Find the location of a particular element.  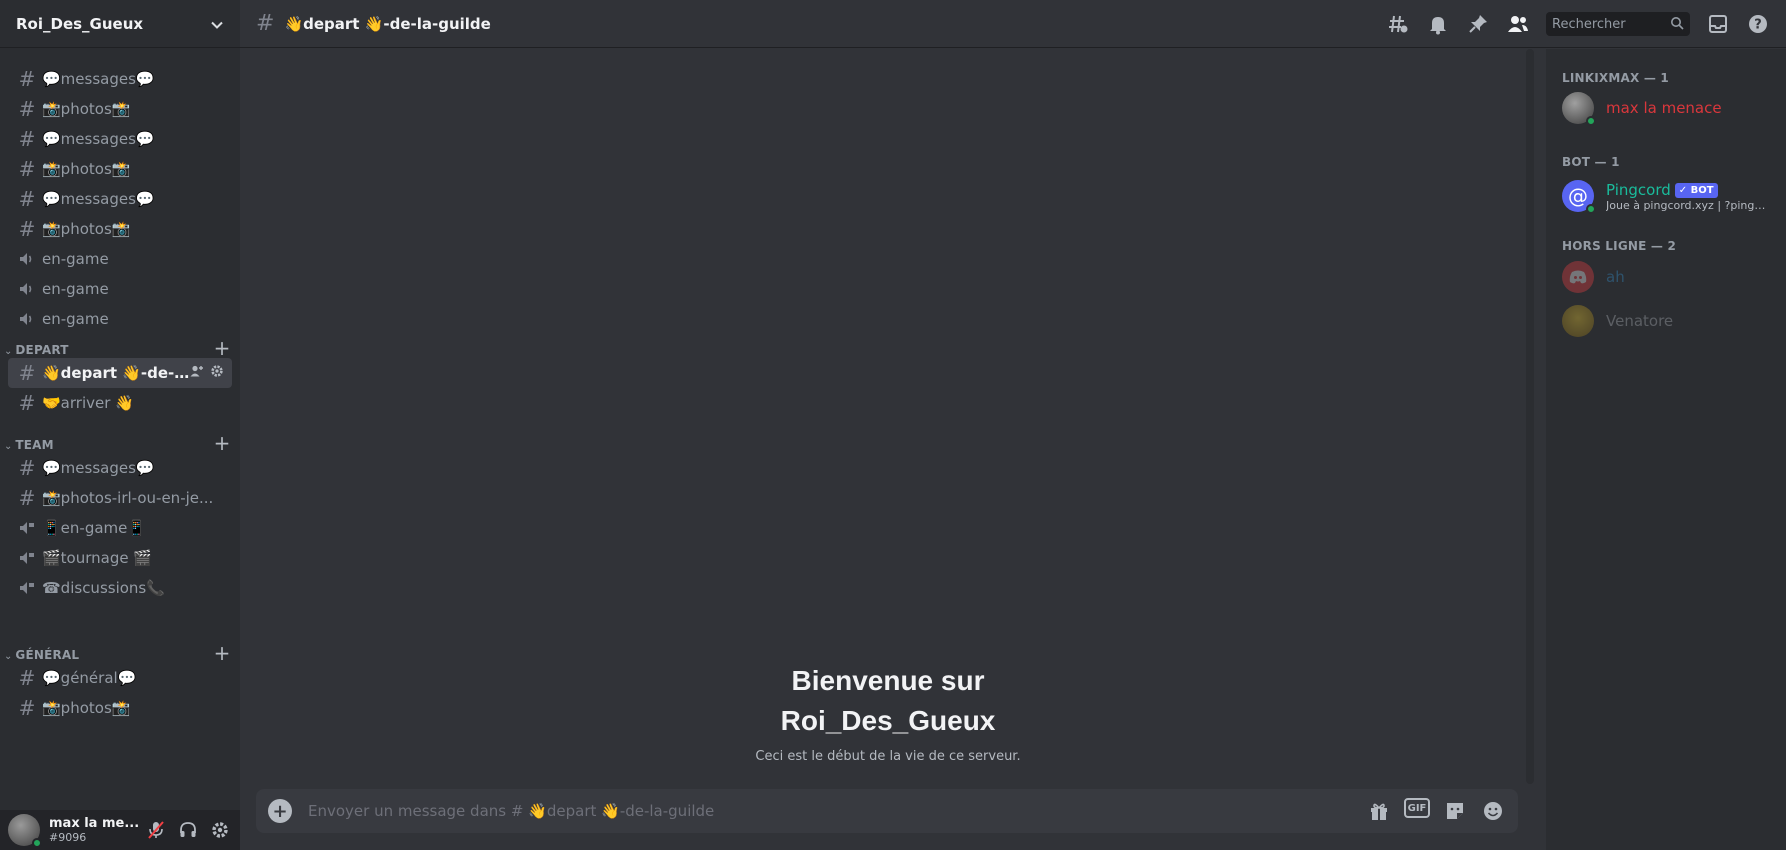

category-depart: ⌄ DEPART + is located at coordinates (120, 348).